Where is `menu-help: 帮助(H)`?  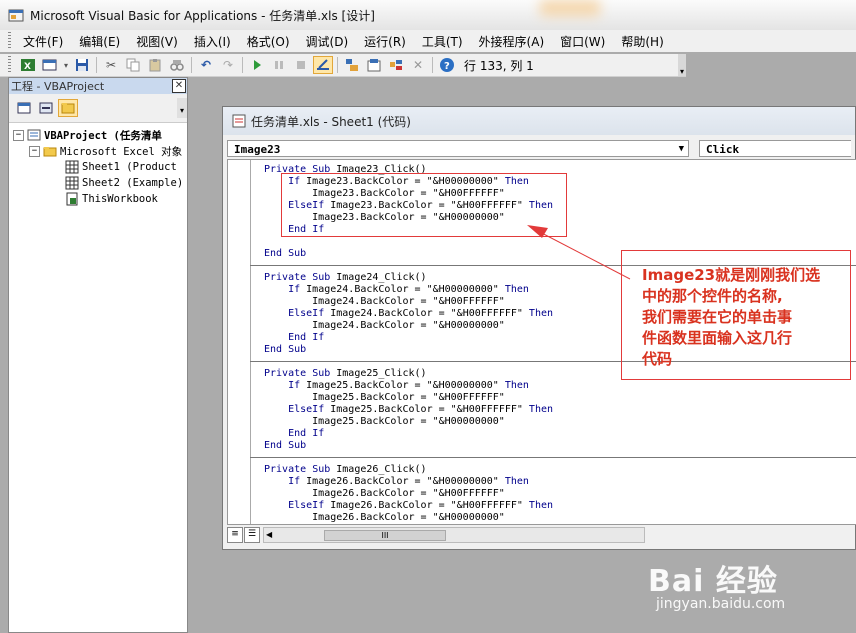
menu-help: 帮助(H) is located at coordinates (644, 41).